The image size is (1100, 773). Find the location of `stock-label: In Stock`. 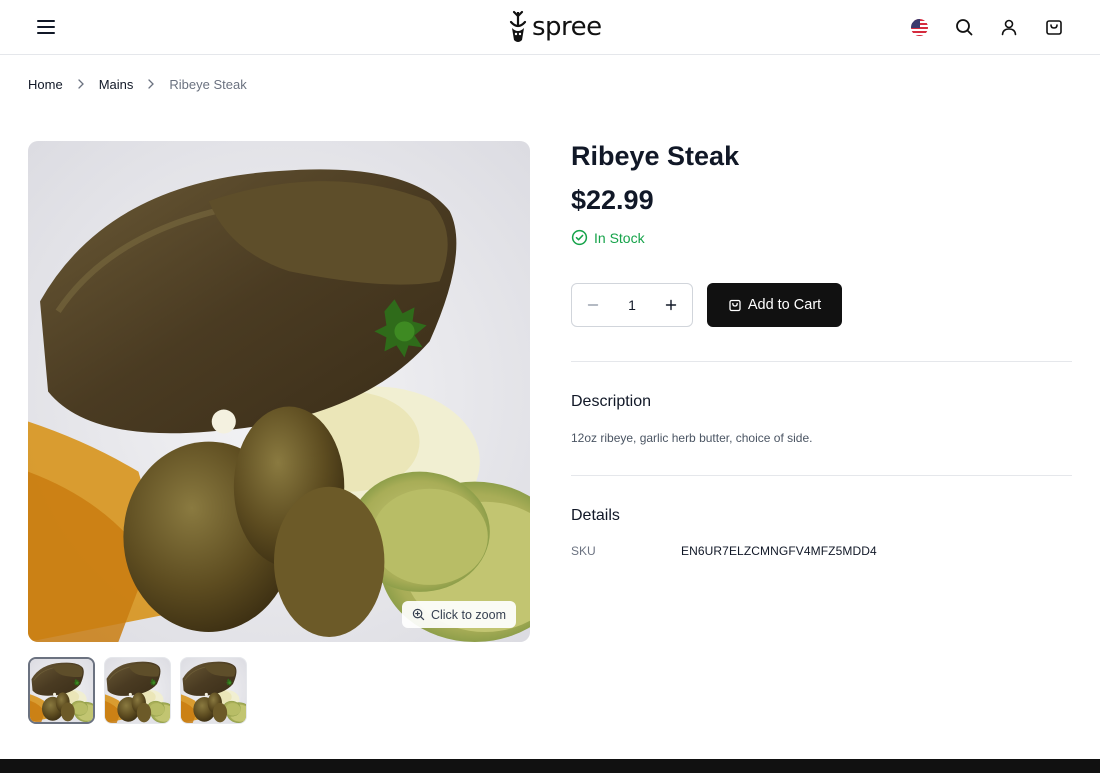

stock-label: In Stock is located at coordinates (619, 237).